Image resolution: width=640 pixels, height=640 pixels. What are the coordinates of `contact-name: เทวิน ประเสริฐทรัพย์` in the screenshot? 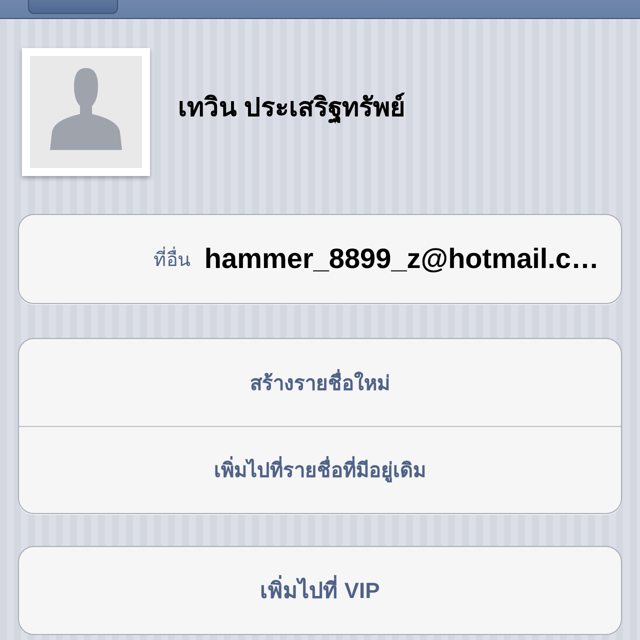 It's located at (292, 108).